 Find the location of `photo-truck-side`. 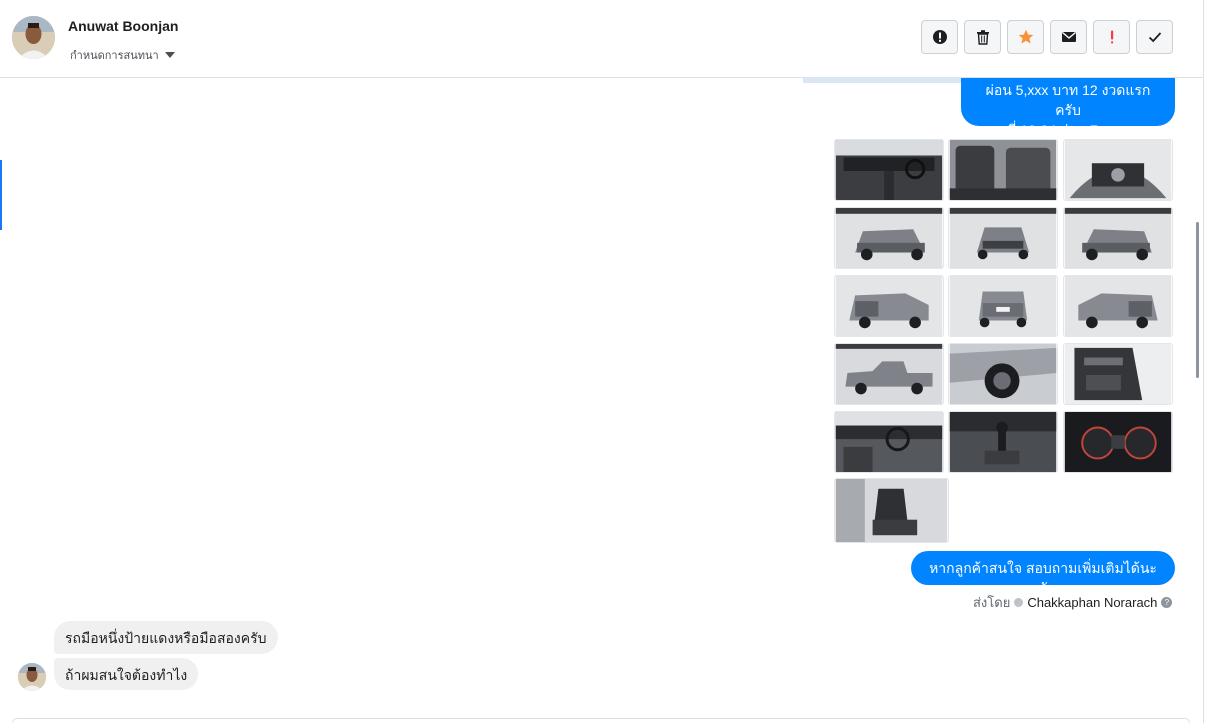

photo-truck-side is located at coordinates (889, 374).